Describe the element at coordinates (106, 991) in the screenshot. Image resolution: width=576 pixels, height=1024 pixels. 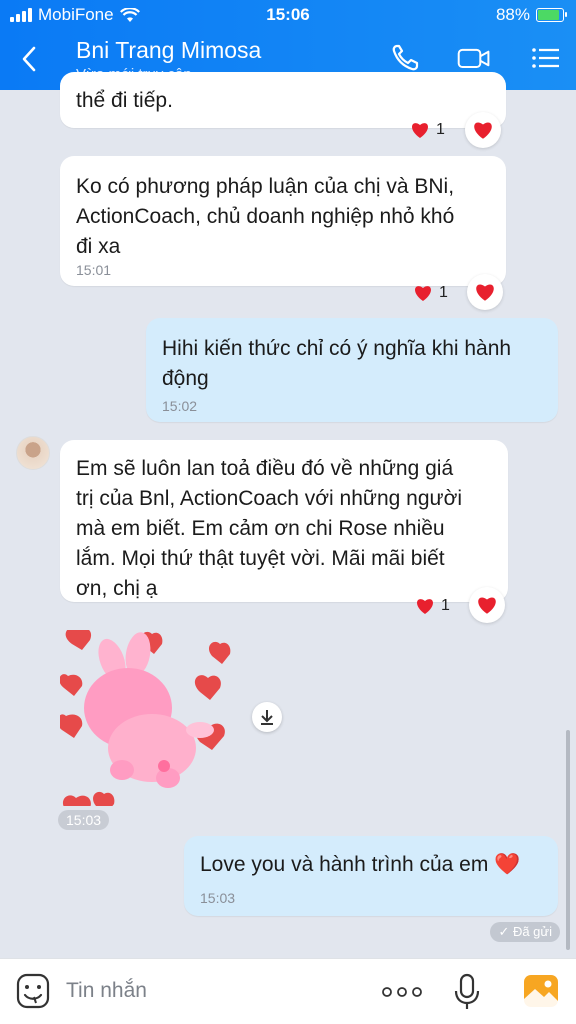
I see `message-input: Tin nhắn` at that location.